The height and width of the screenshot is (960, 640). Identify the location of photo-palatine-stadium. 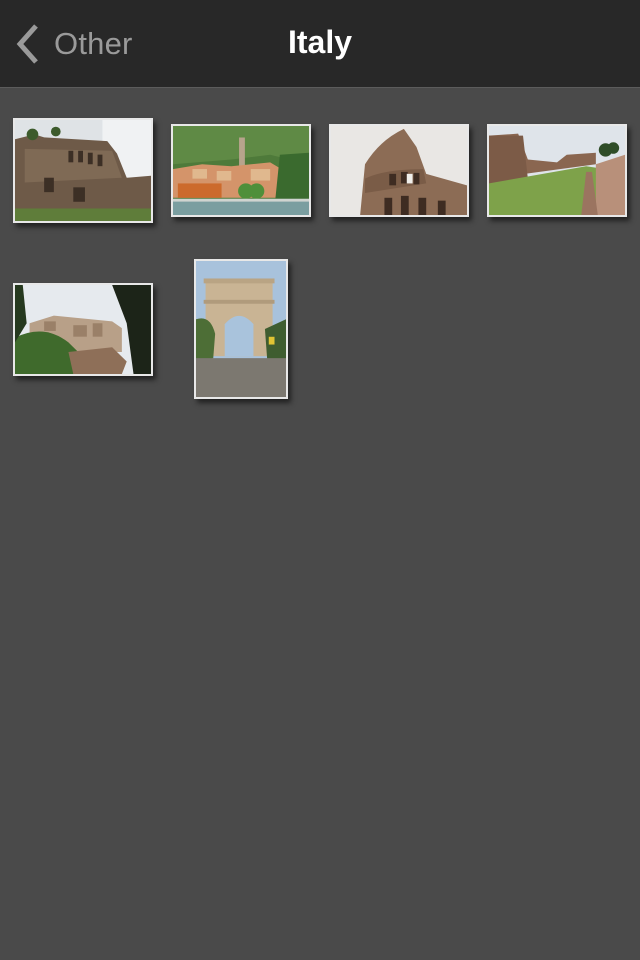
(557, 170).